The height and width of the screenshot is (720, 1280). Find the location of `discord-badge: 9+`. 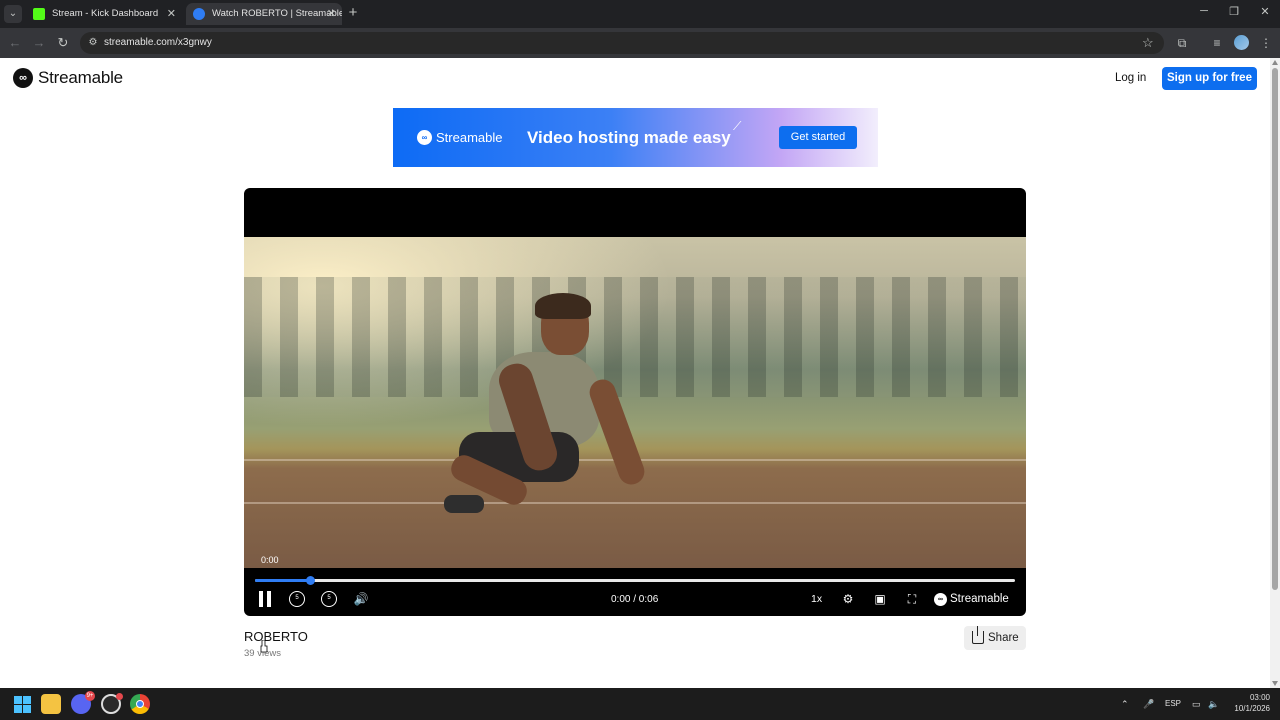

discord-badge: 9+ is located at coordinates (90, 696).